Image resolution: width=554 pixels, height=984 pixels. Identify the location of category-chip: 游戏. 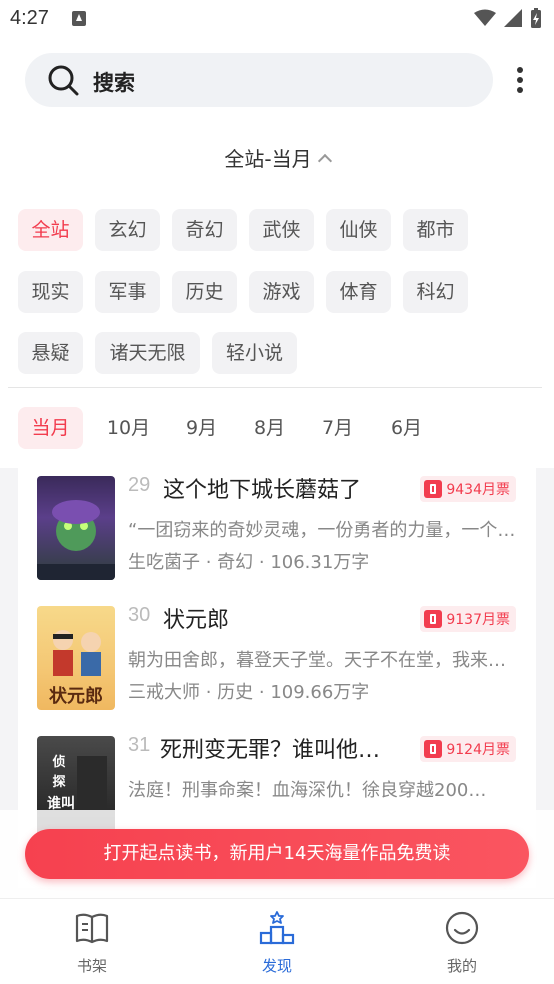
(281, 292).